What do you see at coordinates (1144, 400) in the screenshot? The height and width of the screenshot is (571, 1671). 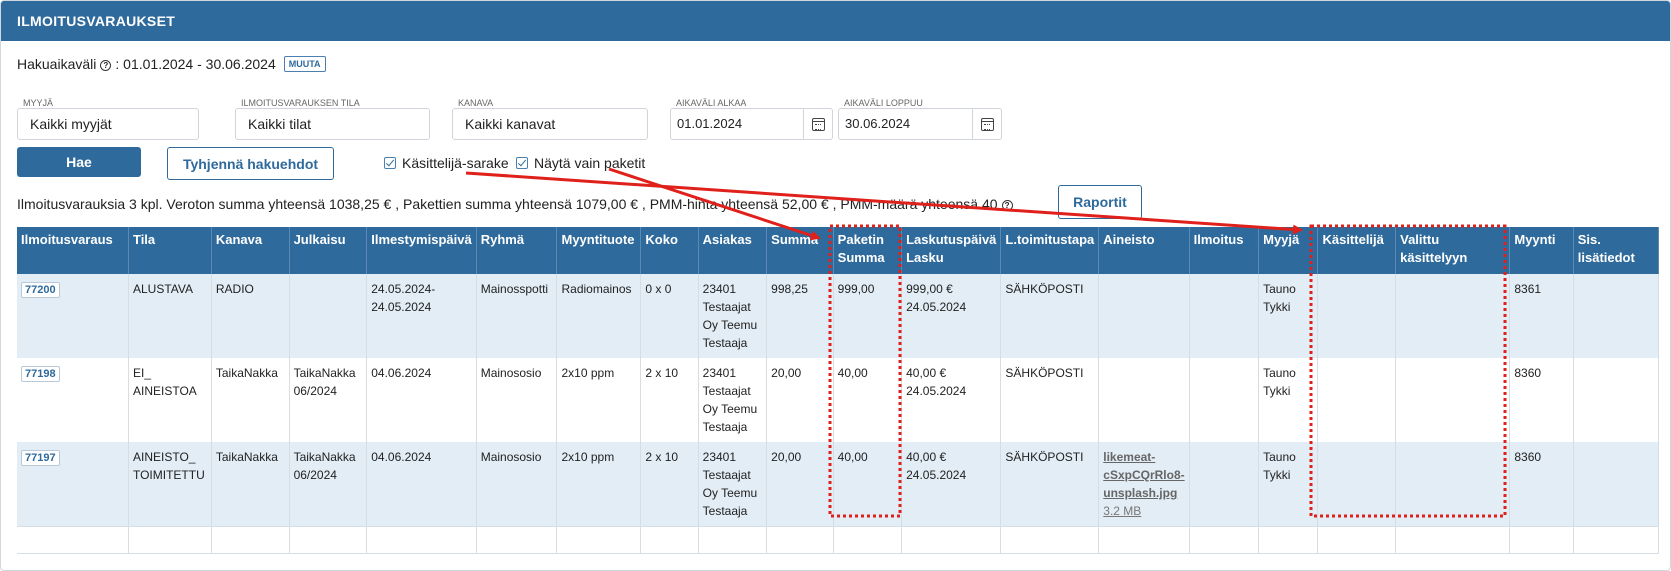 I see `cell-material` at bounding box center [1144, 400].